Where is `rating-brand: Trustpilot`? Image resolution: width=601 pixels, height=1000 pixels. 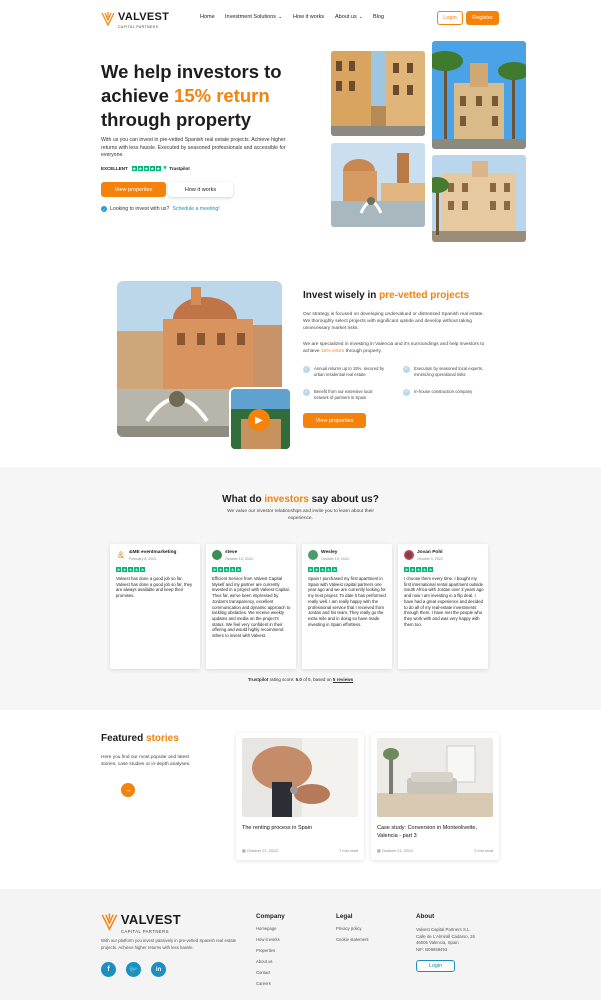
rating-brand: Trustpilot is located at coordinates (258, 679).